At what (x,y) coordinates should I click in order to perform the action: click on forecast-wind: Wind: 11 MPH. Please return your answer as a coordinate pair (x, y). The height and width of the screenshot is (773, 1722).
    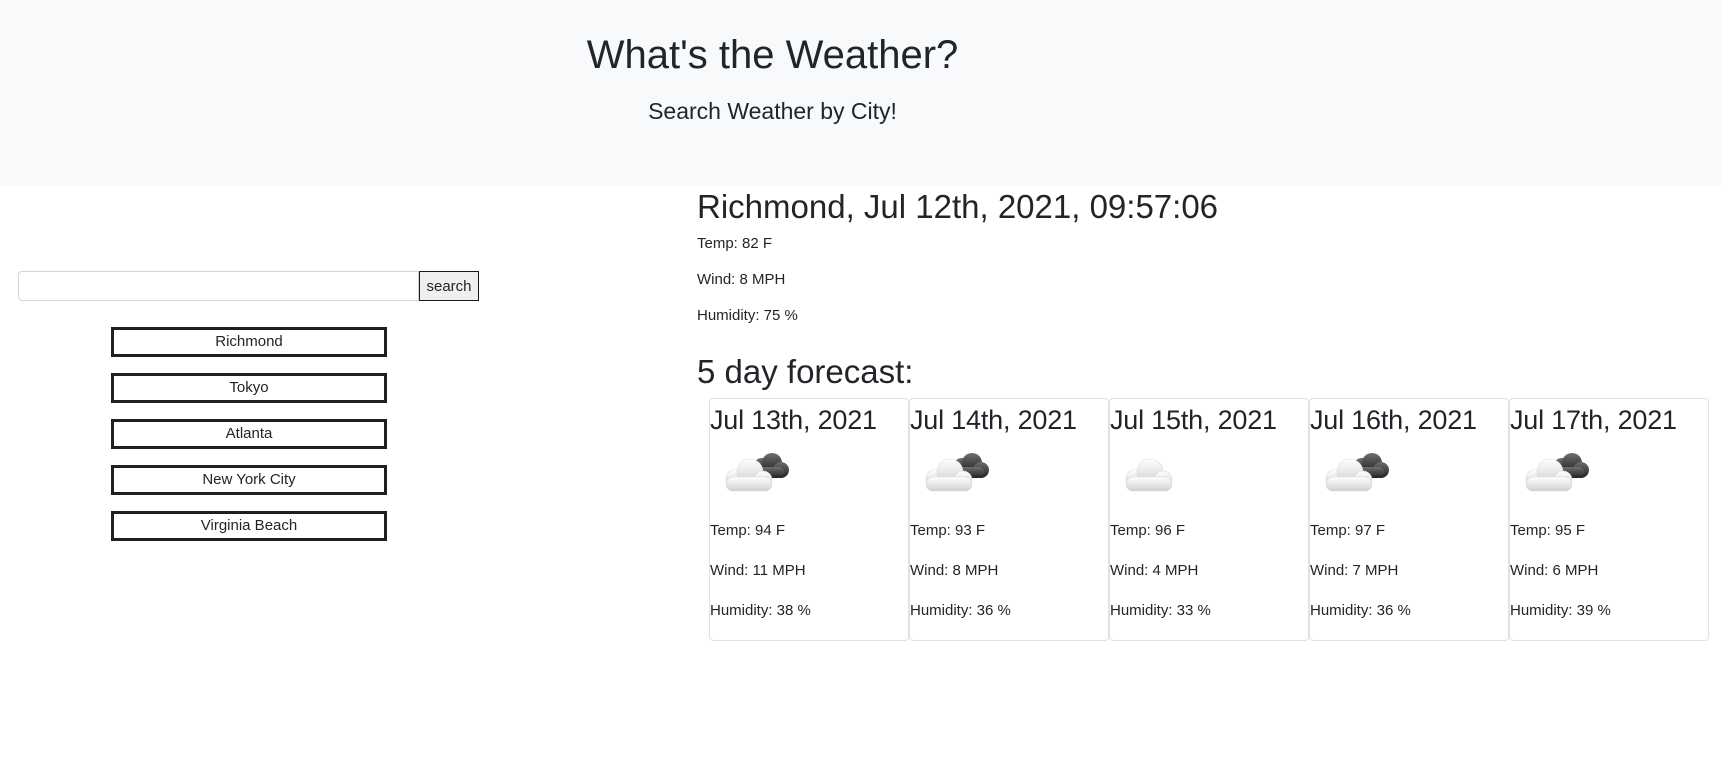
    Looking at the image, I should click on (758, 570).